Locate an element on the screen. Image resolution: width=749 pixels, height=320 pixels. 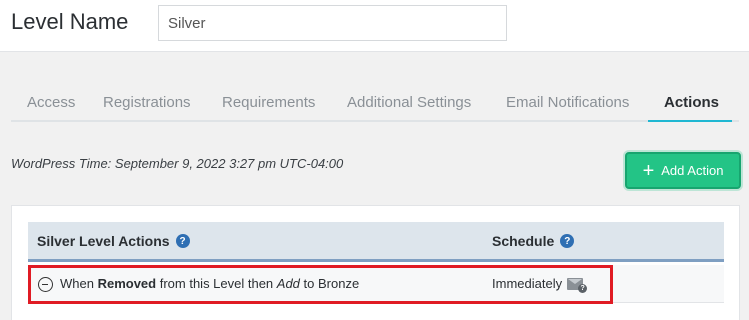
column-header-schedule: Schedule ? is located at coordinates (533, 241).